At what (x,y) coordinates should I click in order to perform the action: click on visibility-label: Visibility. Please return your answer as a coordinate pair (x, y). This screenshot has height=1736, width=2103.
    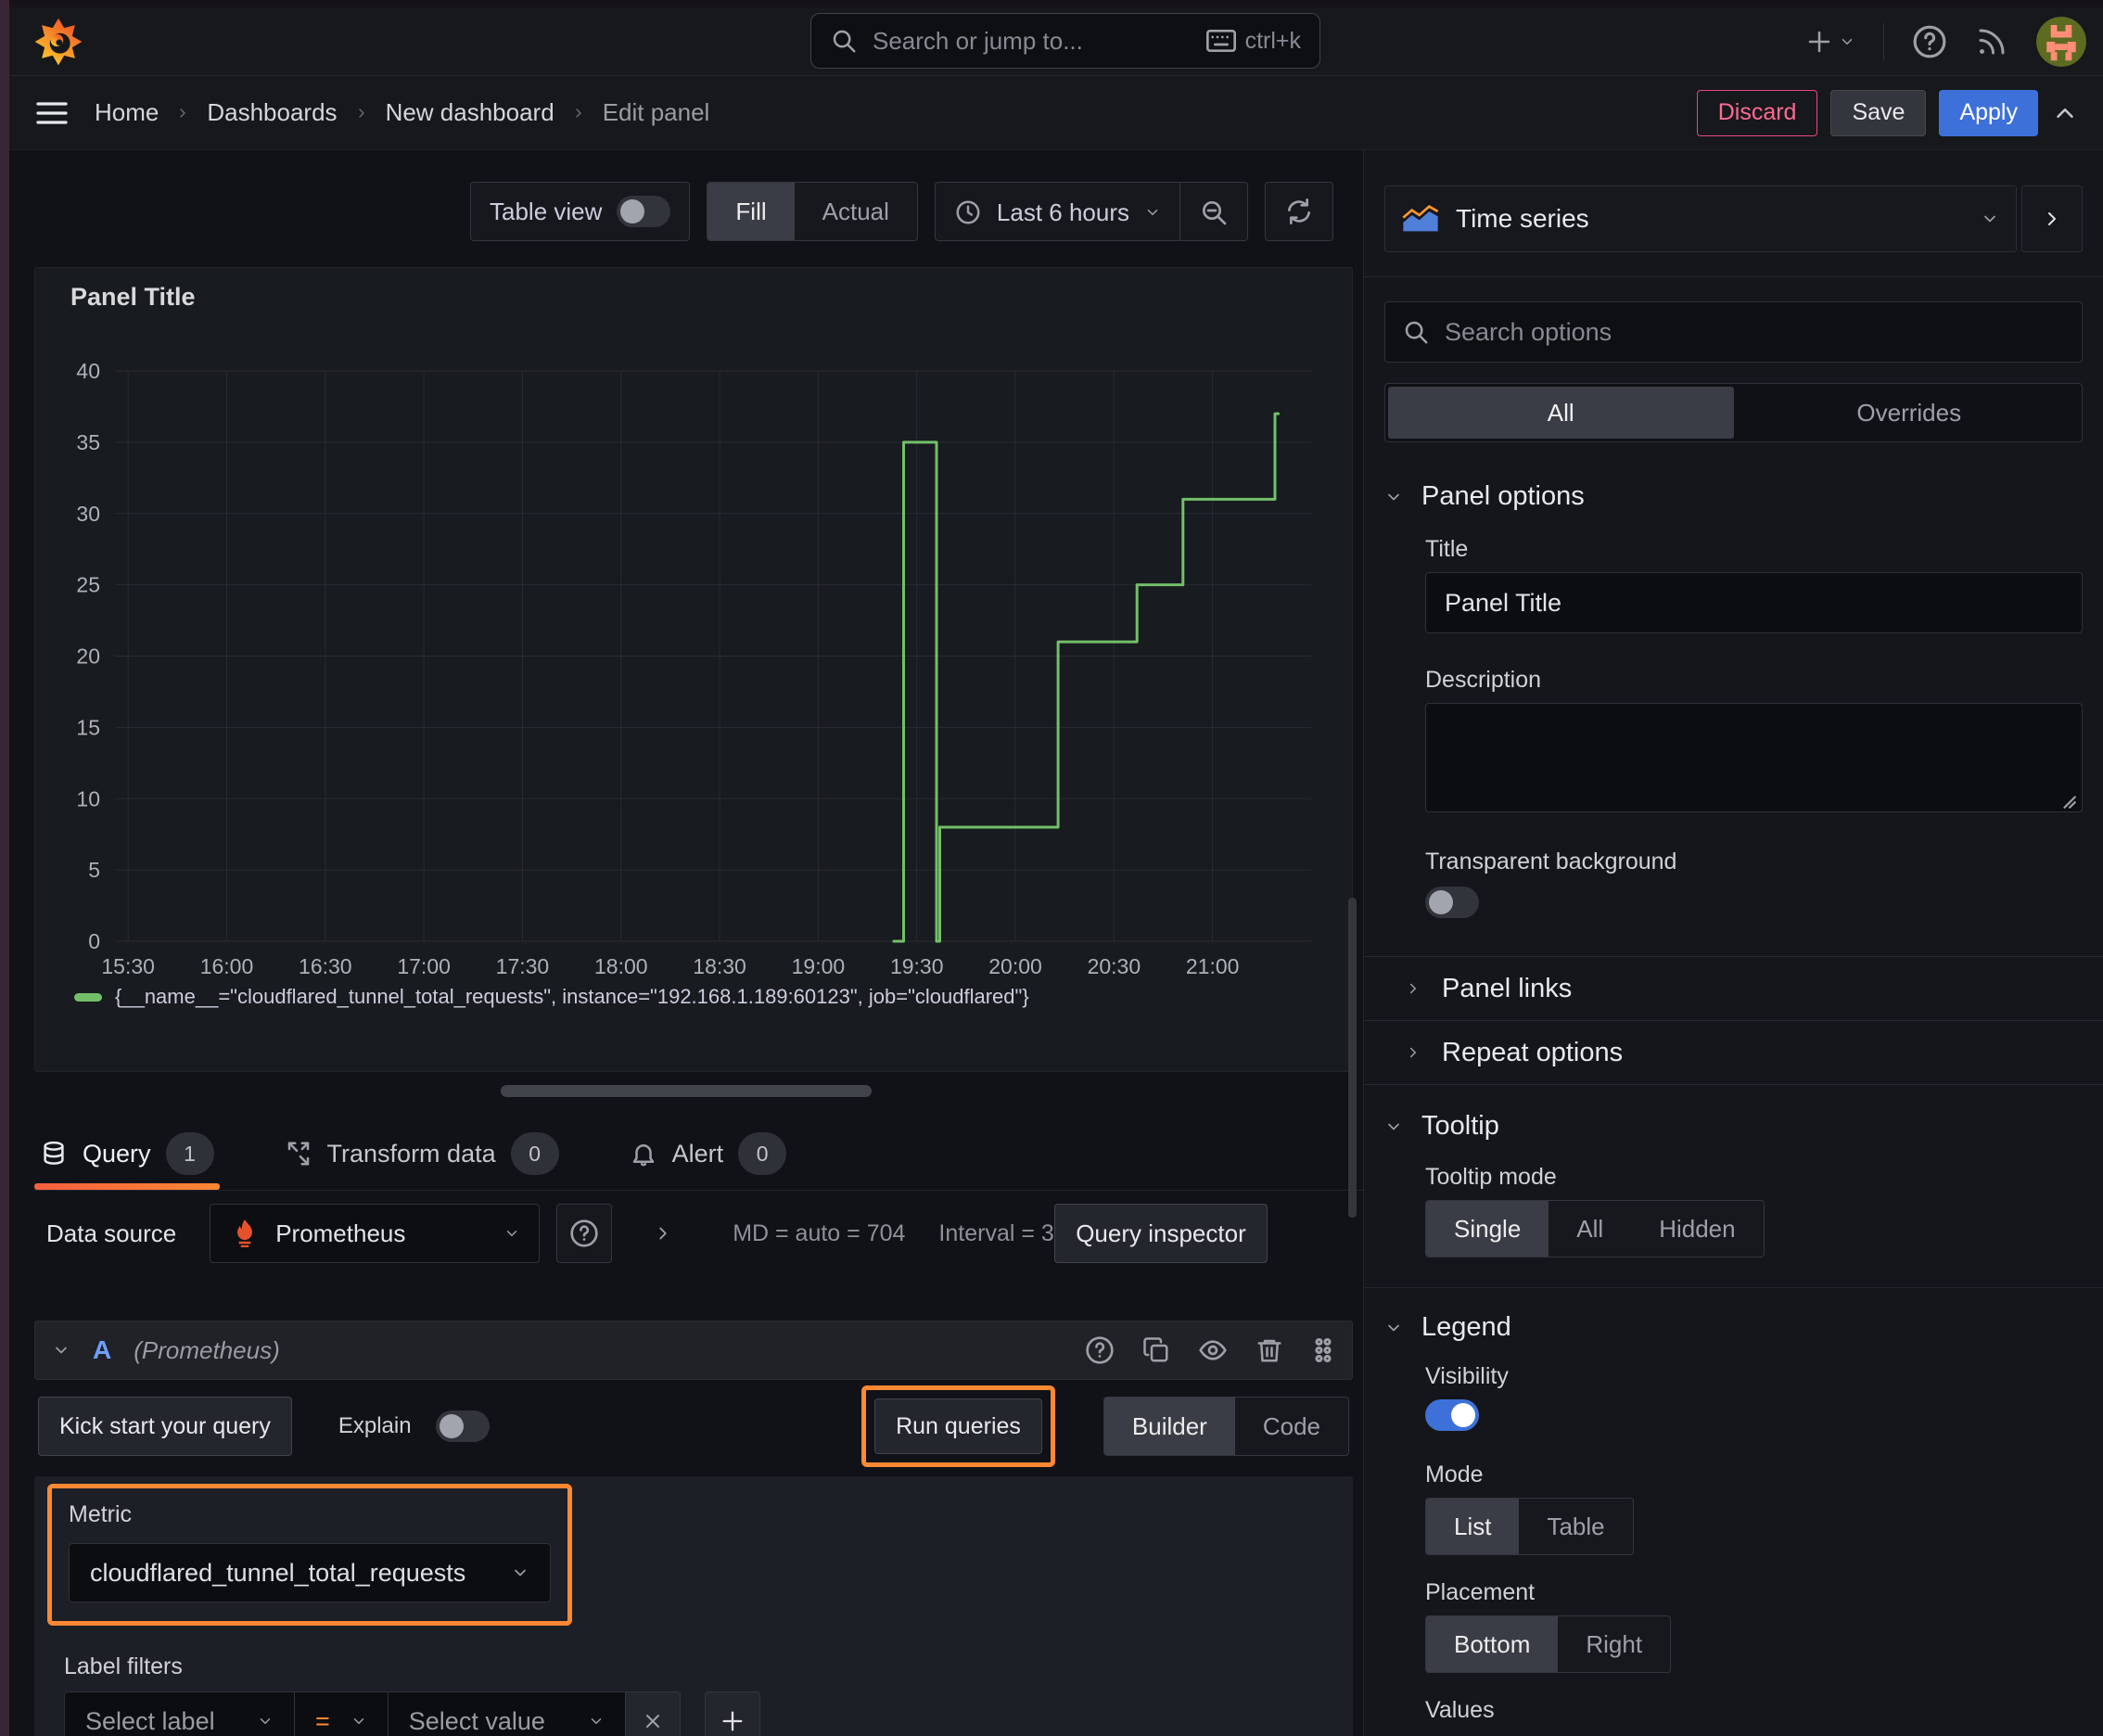
    Looking at the image, I should click on (1467, 1376).